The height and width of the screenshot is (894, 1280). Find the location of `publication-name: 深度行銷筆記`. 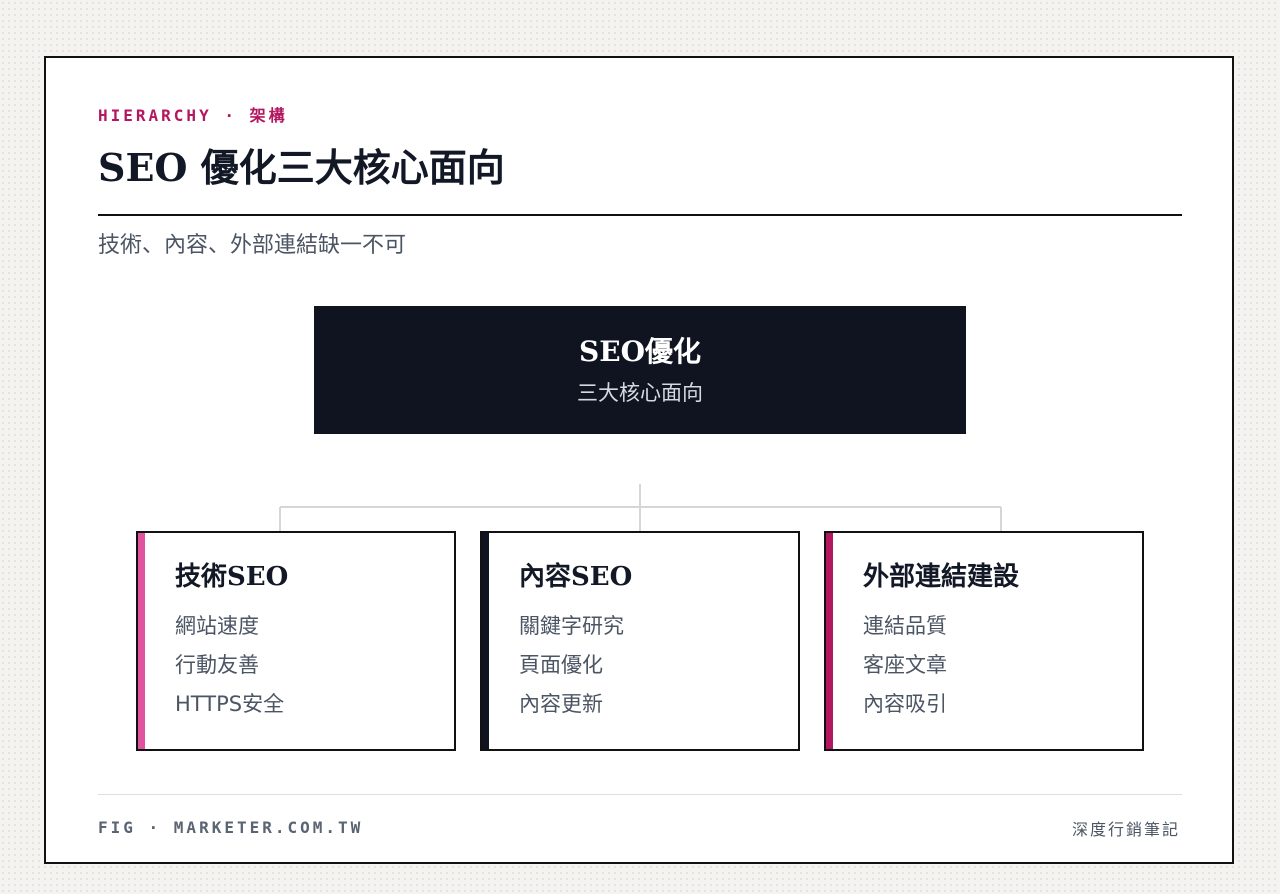

publication-name: 深度行銷筆記 is located at coordinates (1125, 829).